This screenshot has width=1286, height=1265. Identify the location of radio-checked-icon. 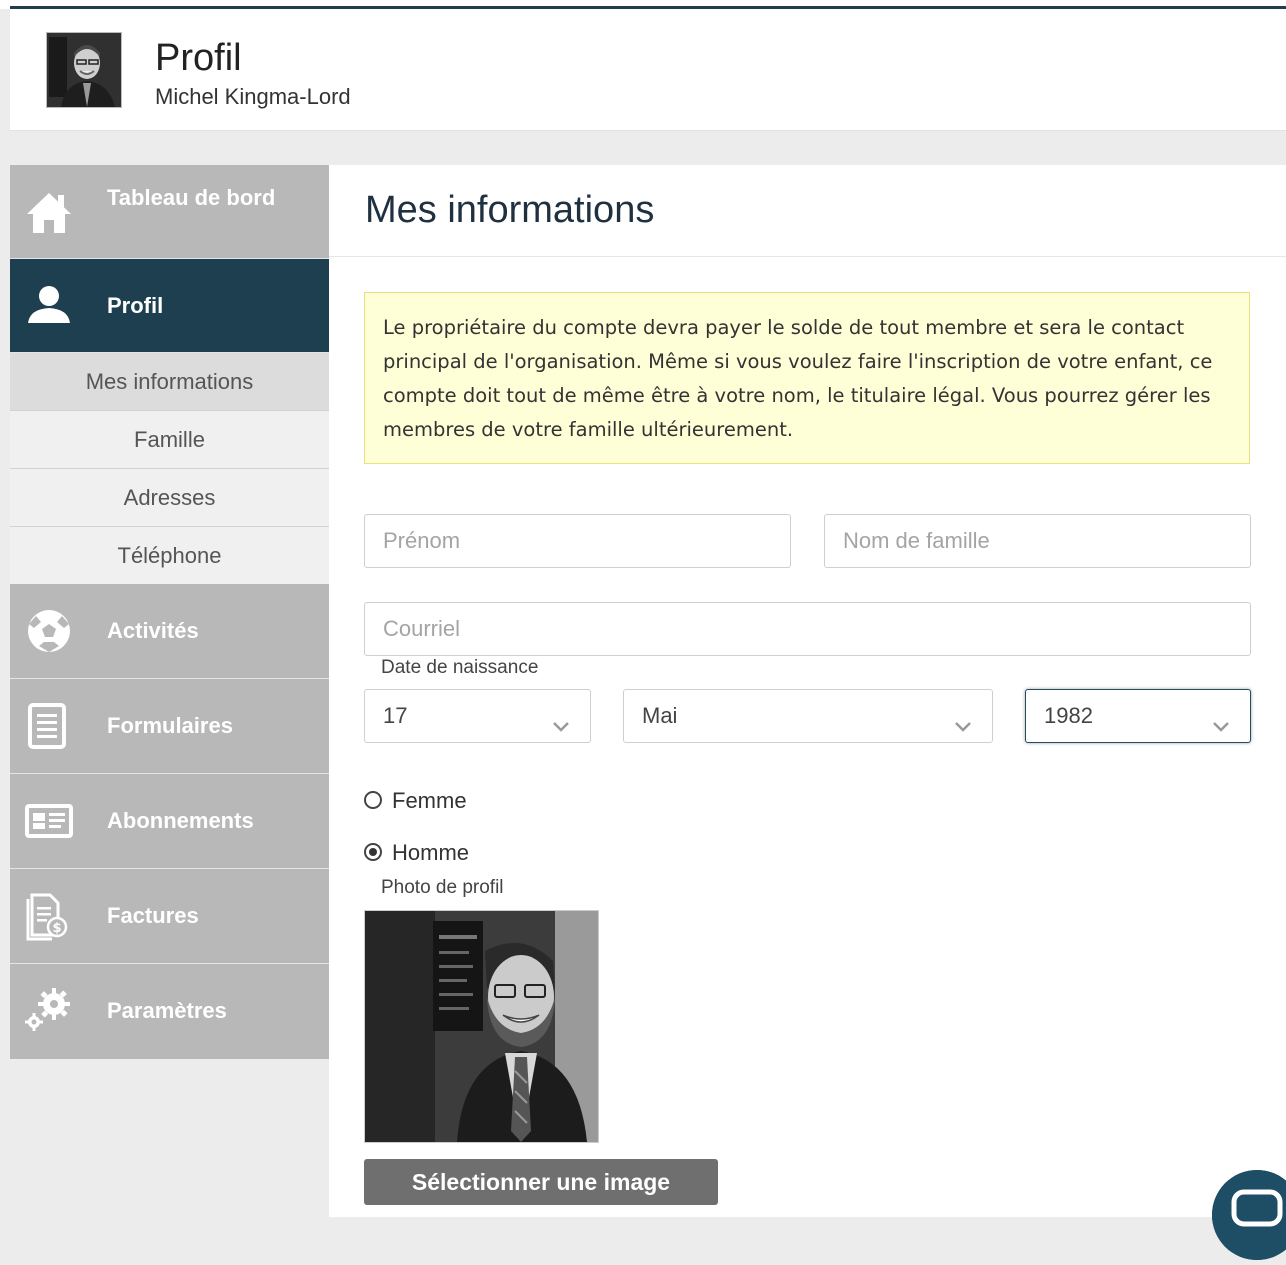
(373, 852).